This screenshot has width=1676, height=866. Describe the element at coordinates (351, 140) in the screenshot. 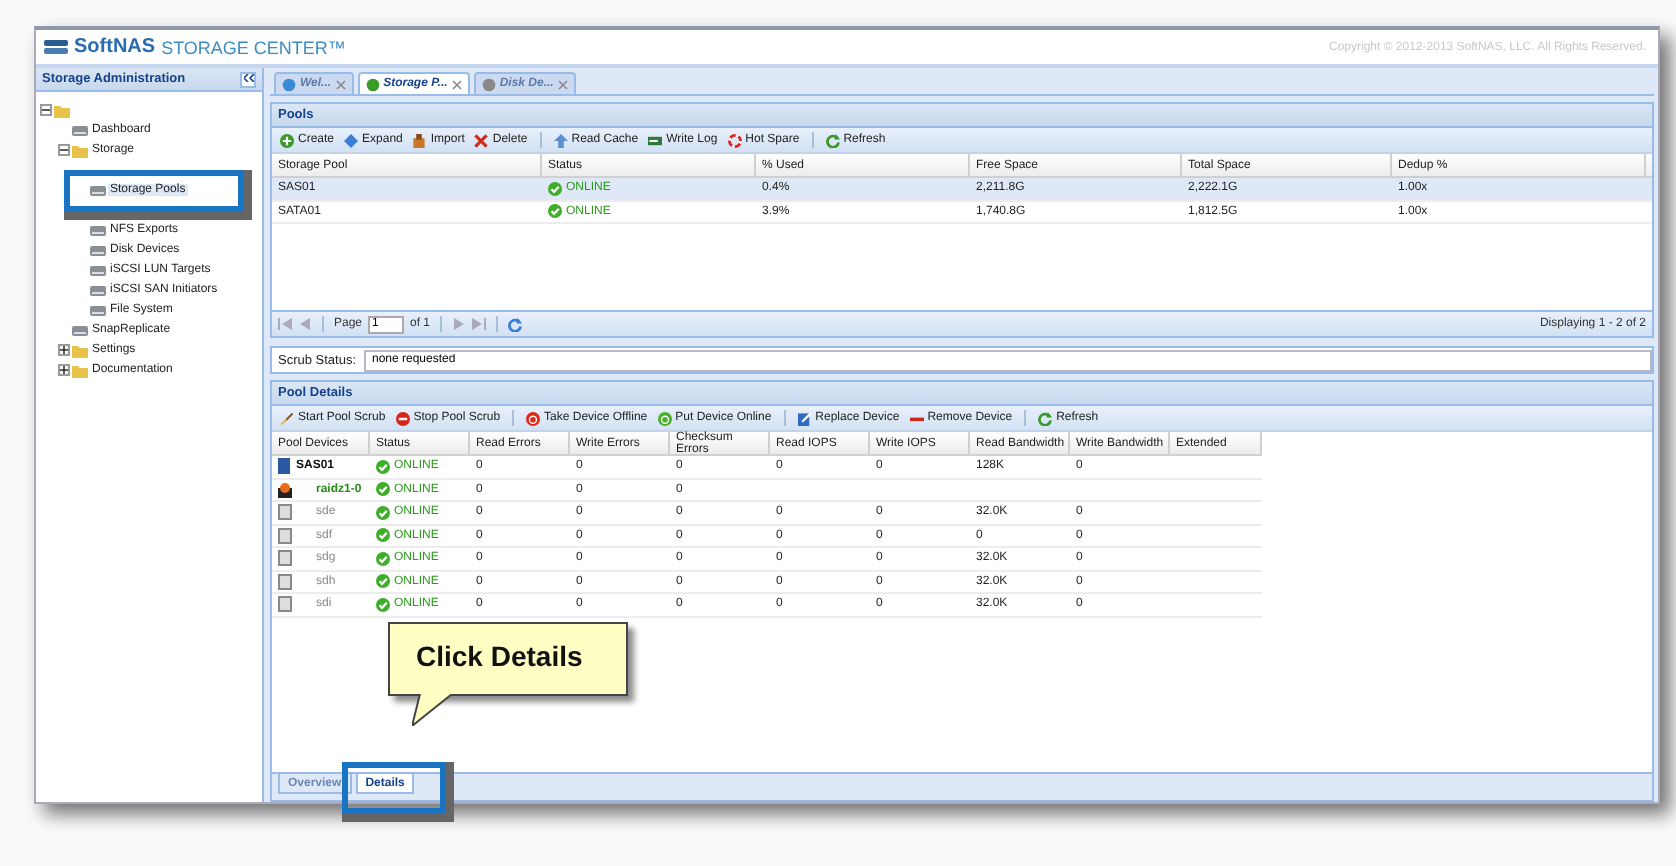

I see `diamond-icon` at that location.